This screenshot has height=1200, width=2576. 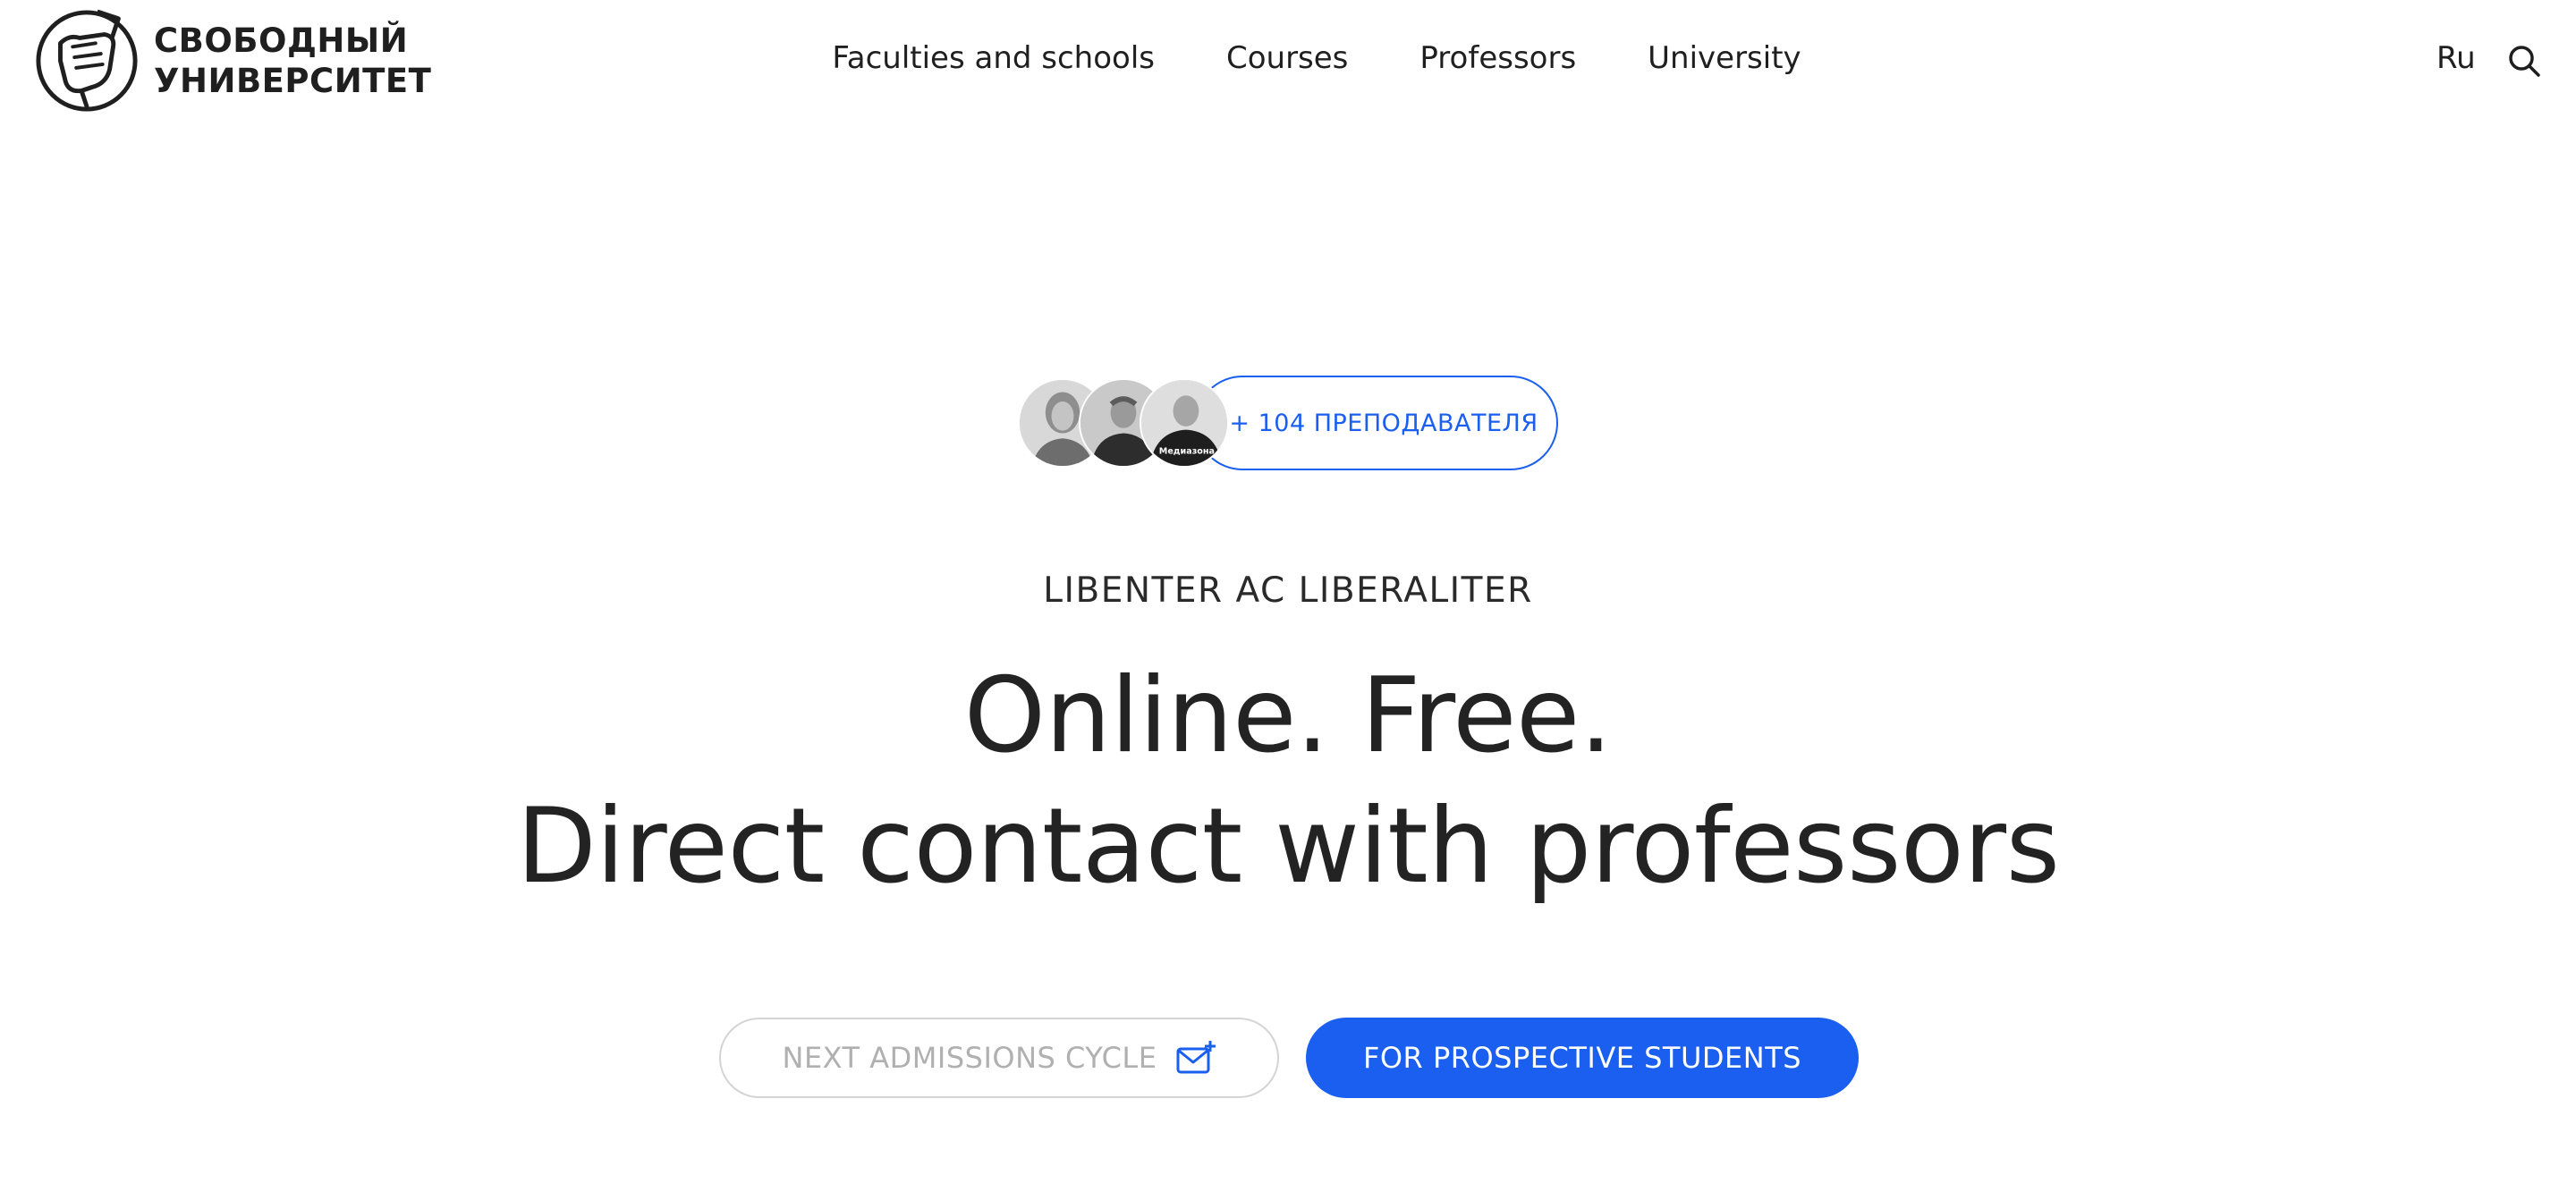 What do you see at coordinates (1187, 452) in the screenshot?
I see `avatar-shirt-caption: Медиазона` at bounding box center [1187, 452].